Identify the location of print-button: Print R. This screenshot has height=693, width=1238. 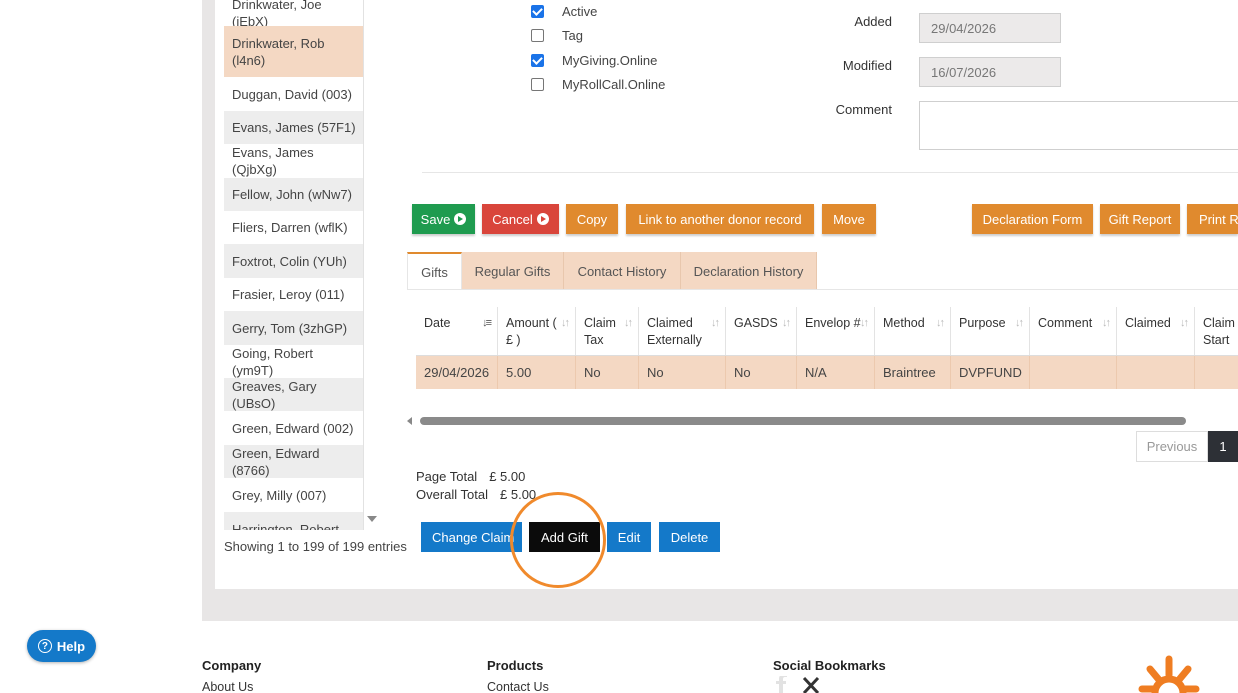
(1212, 219).